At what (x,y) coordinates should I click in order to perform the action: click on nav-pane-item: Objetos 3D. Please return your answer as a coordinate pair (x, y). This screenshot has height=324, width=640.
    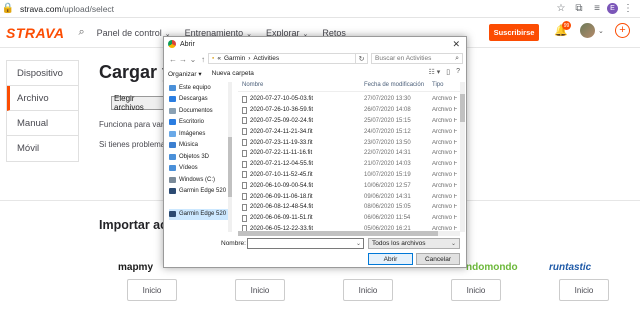
    Looking at the image, I should click on (199, 157).